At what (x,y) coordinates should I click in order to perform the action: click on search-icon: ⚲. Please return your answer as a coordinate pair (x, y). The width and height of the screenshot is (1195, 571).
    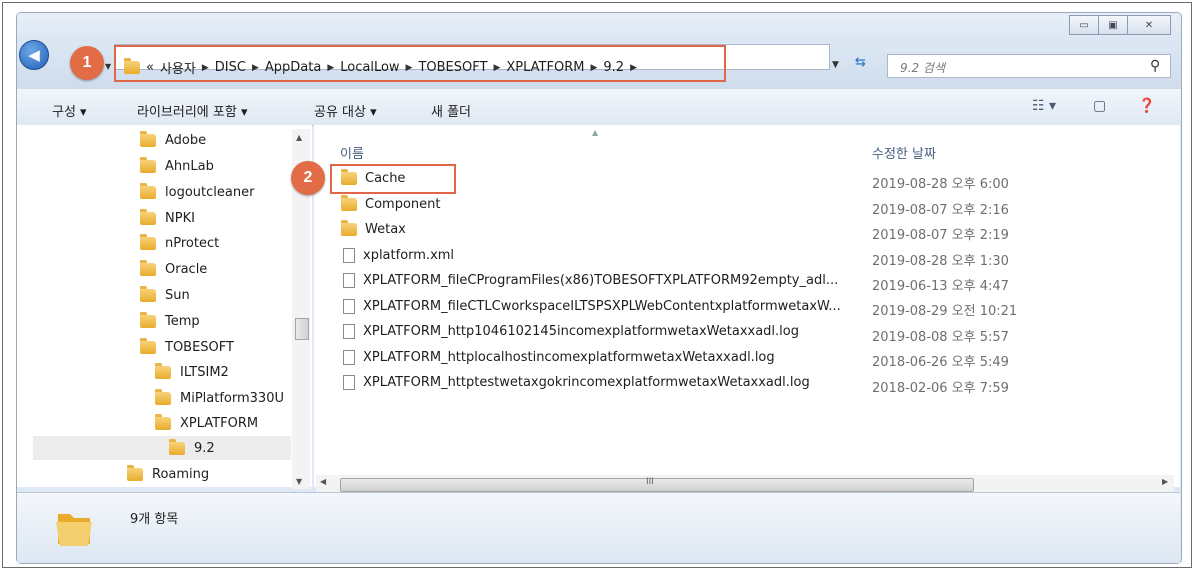
    Looking at the image, I should click on (1155, 66).